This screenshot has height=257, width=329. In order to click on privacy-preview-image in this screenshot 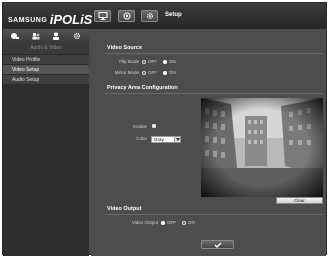, I will do `click(262, 147)`.